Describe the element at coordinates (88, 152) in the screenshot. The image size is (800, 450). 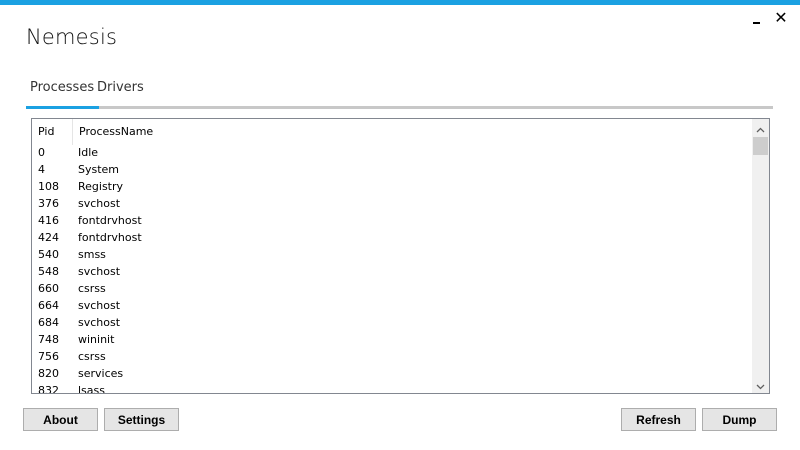
I see `cell-process-name: Idle` at that location.